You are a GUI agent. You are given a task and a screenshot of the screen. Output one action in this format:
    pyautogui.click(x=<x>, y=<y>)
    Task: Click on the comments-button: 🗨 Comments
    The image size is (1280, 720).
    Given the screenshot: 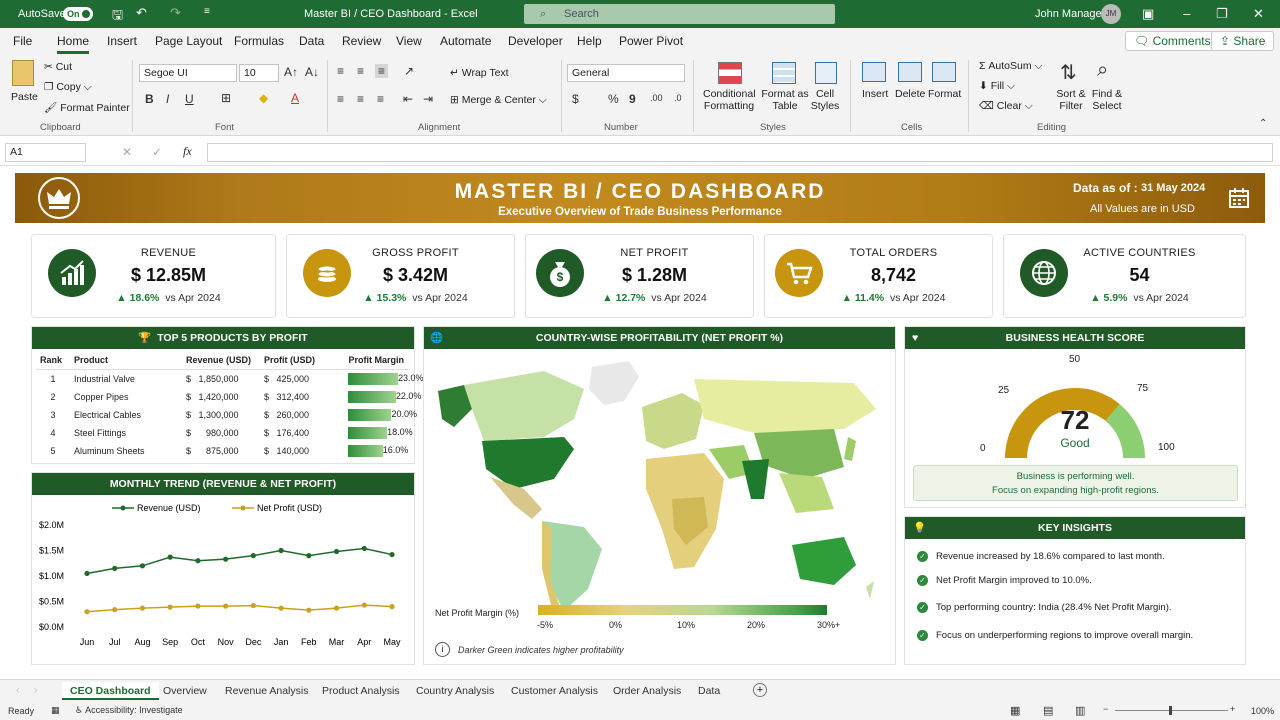 What is the action you would take?
    pyautogui.click(x=1172, y=41)
    